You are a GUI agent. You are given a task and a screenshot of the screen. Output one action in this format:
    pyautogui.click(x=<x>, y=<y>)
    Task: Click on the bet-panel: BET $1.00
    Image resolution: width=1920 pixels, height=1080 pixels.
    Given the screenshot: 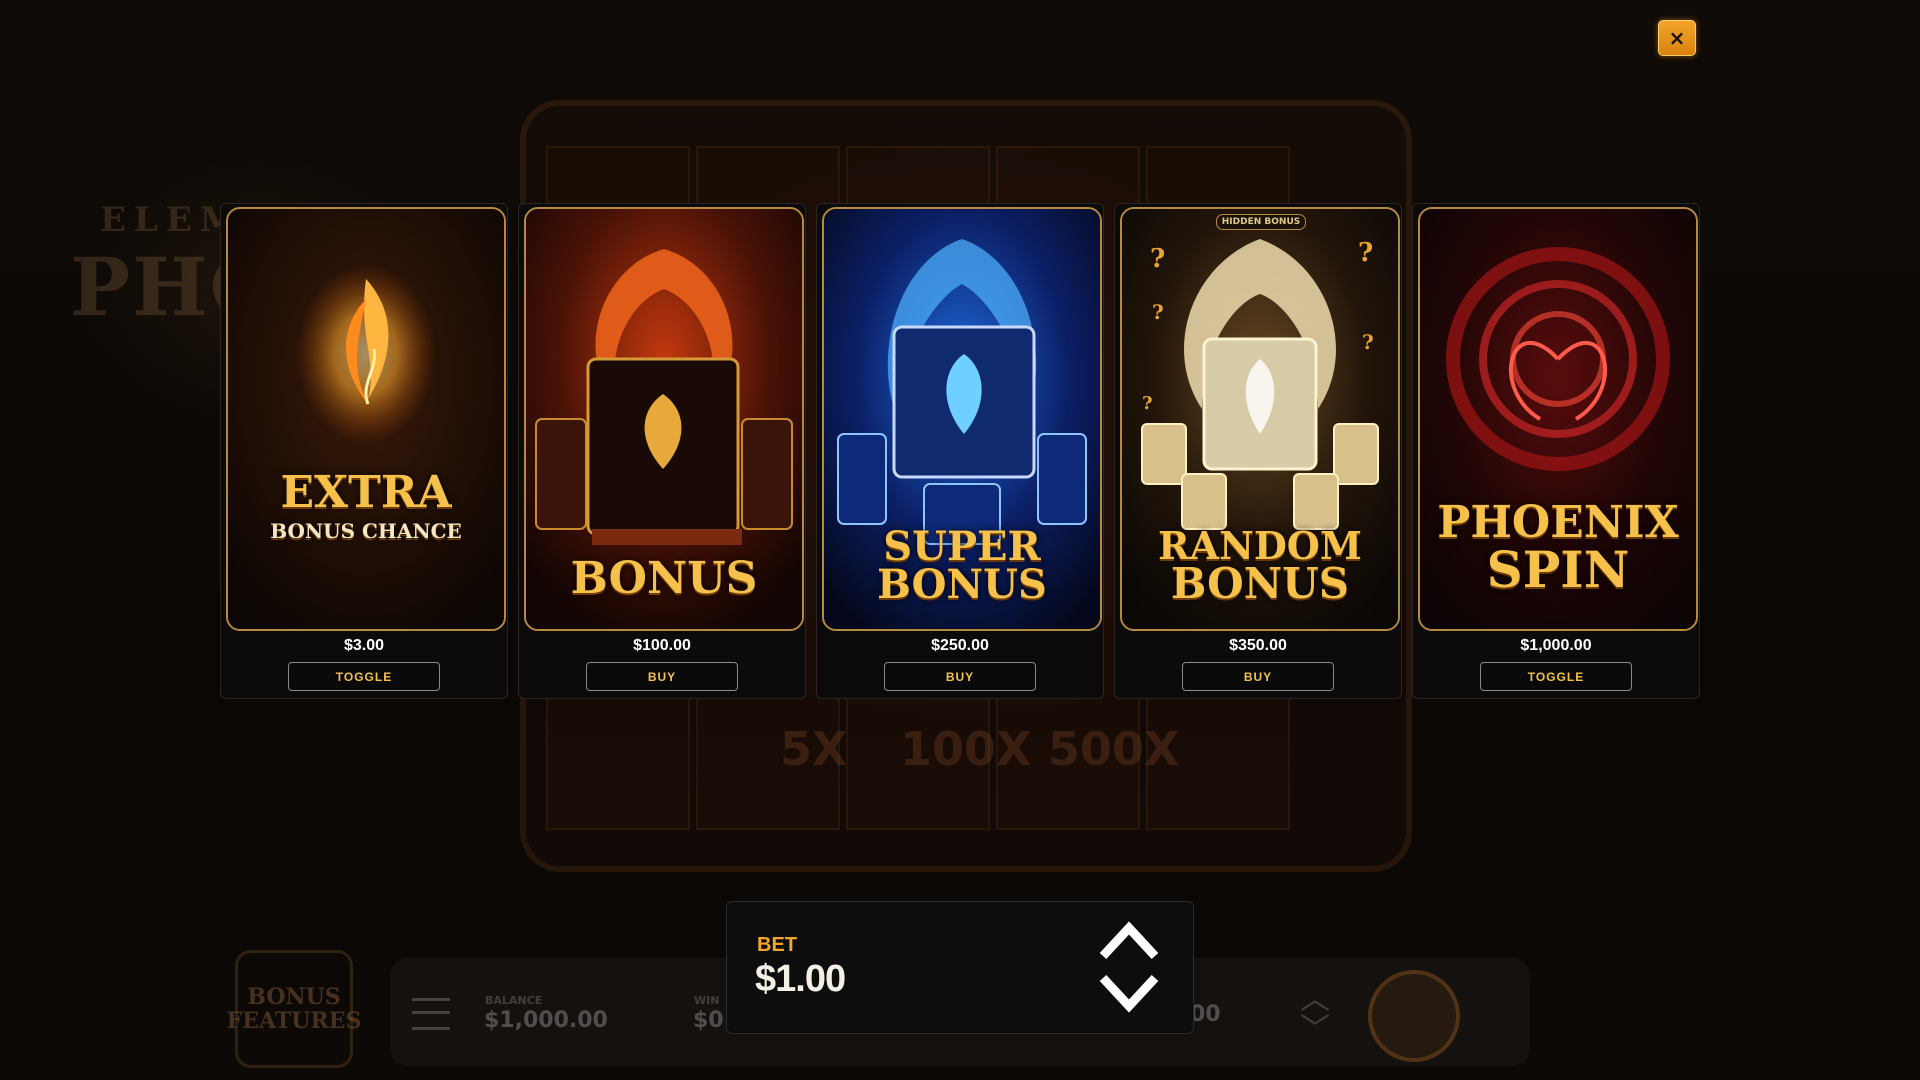 What is the action you would take?
    pyautogui.click(x=960, y=967)
    